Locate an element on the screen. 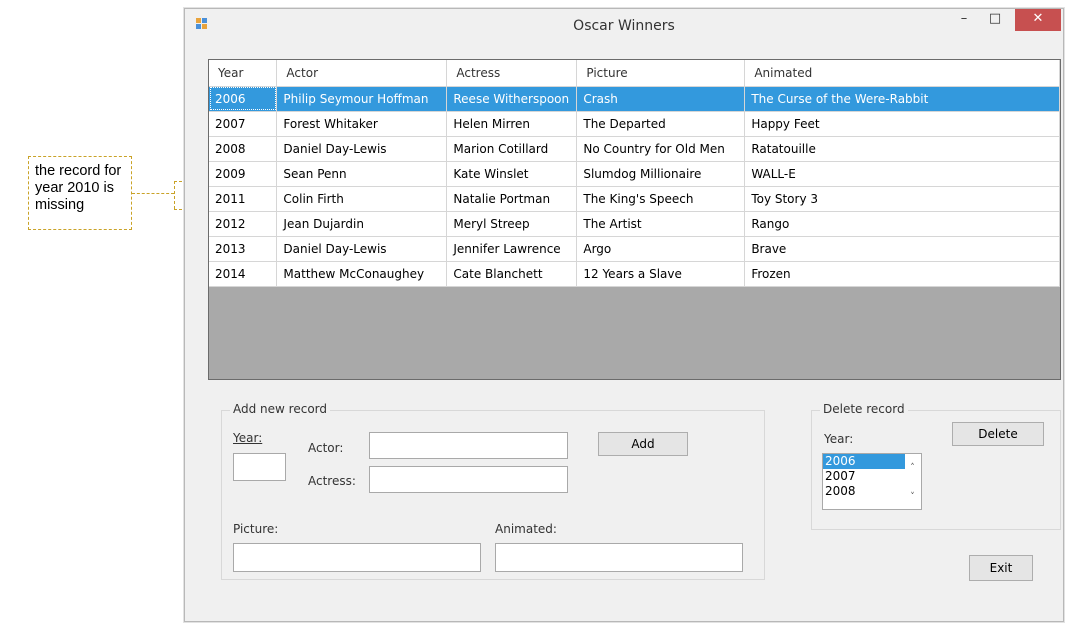 Image resolution: width=1072 pixels, height=623 pixels. cell-picture: Crash is located at coordinates (661, 99).